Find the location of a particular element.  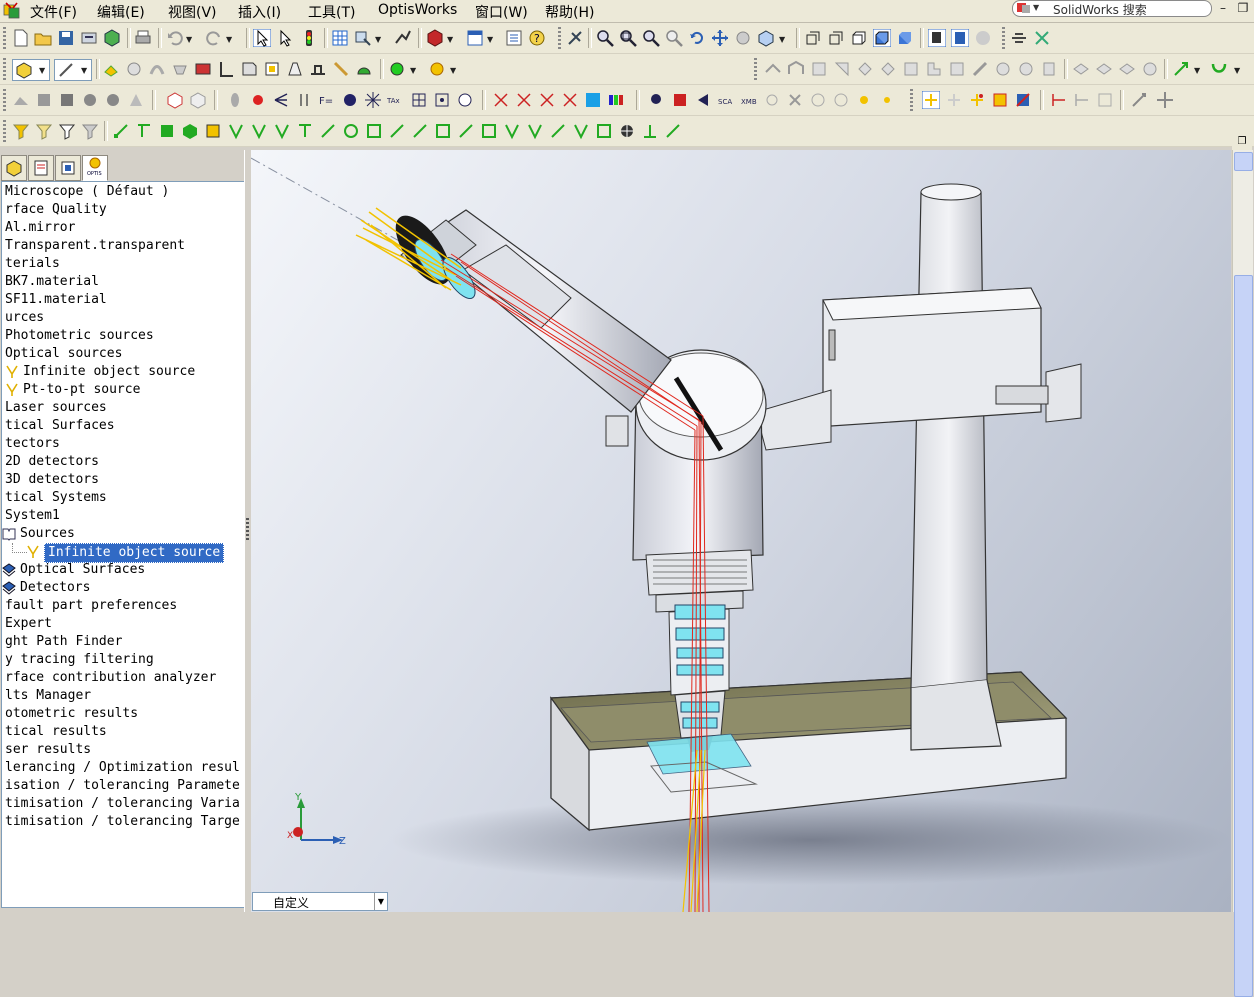

pan-icon is located at coordinates (720, 38).